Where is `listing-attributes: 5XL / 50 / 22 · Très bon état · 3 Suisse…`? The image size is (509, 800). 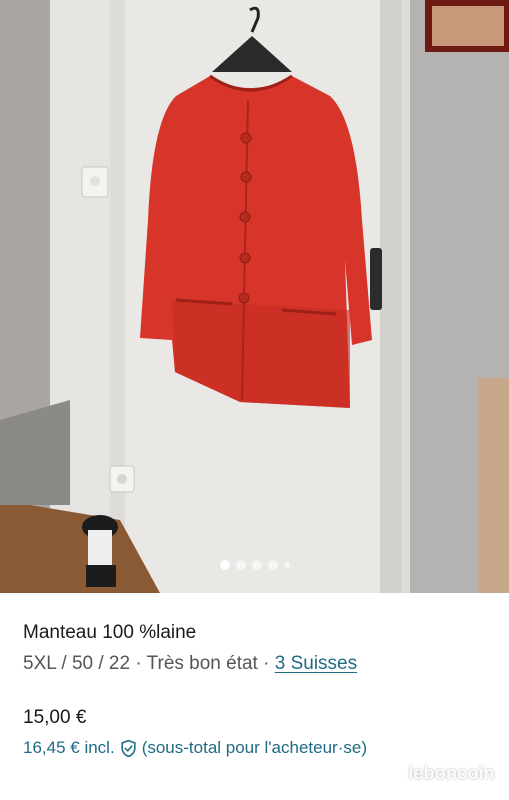
listing-attributes: 5XL / 50 / 22 · Très bon état · 3 Suisse… is located at coordinates (190, 664).